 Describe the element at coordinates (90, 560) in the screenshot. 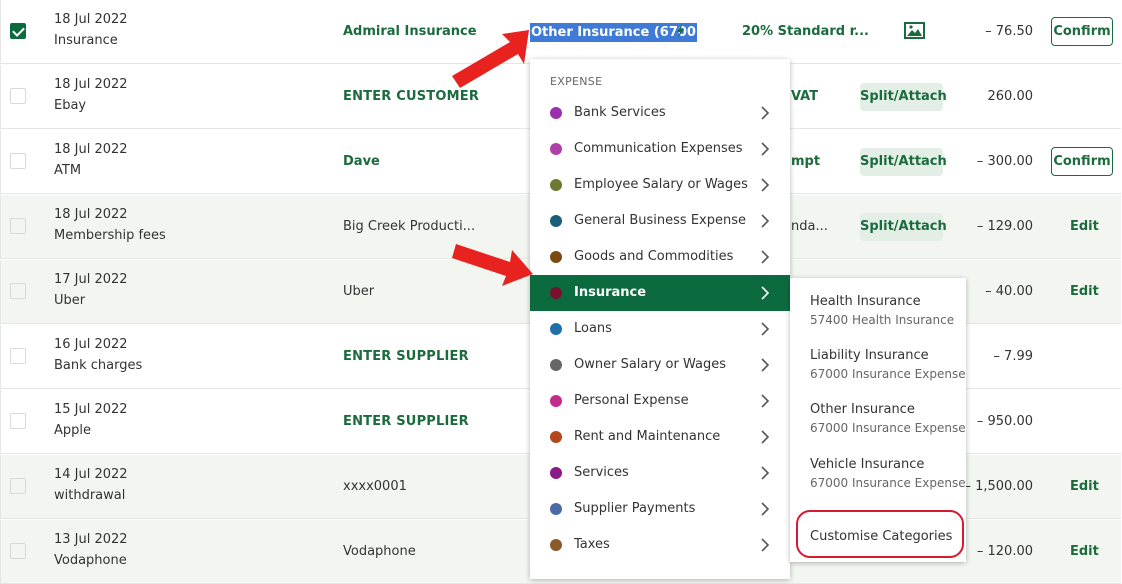

I see `row-description: Vodaphone` at that location.